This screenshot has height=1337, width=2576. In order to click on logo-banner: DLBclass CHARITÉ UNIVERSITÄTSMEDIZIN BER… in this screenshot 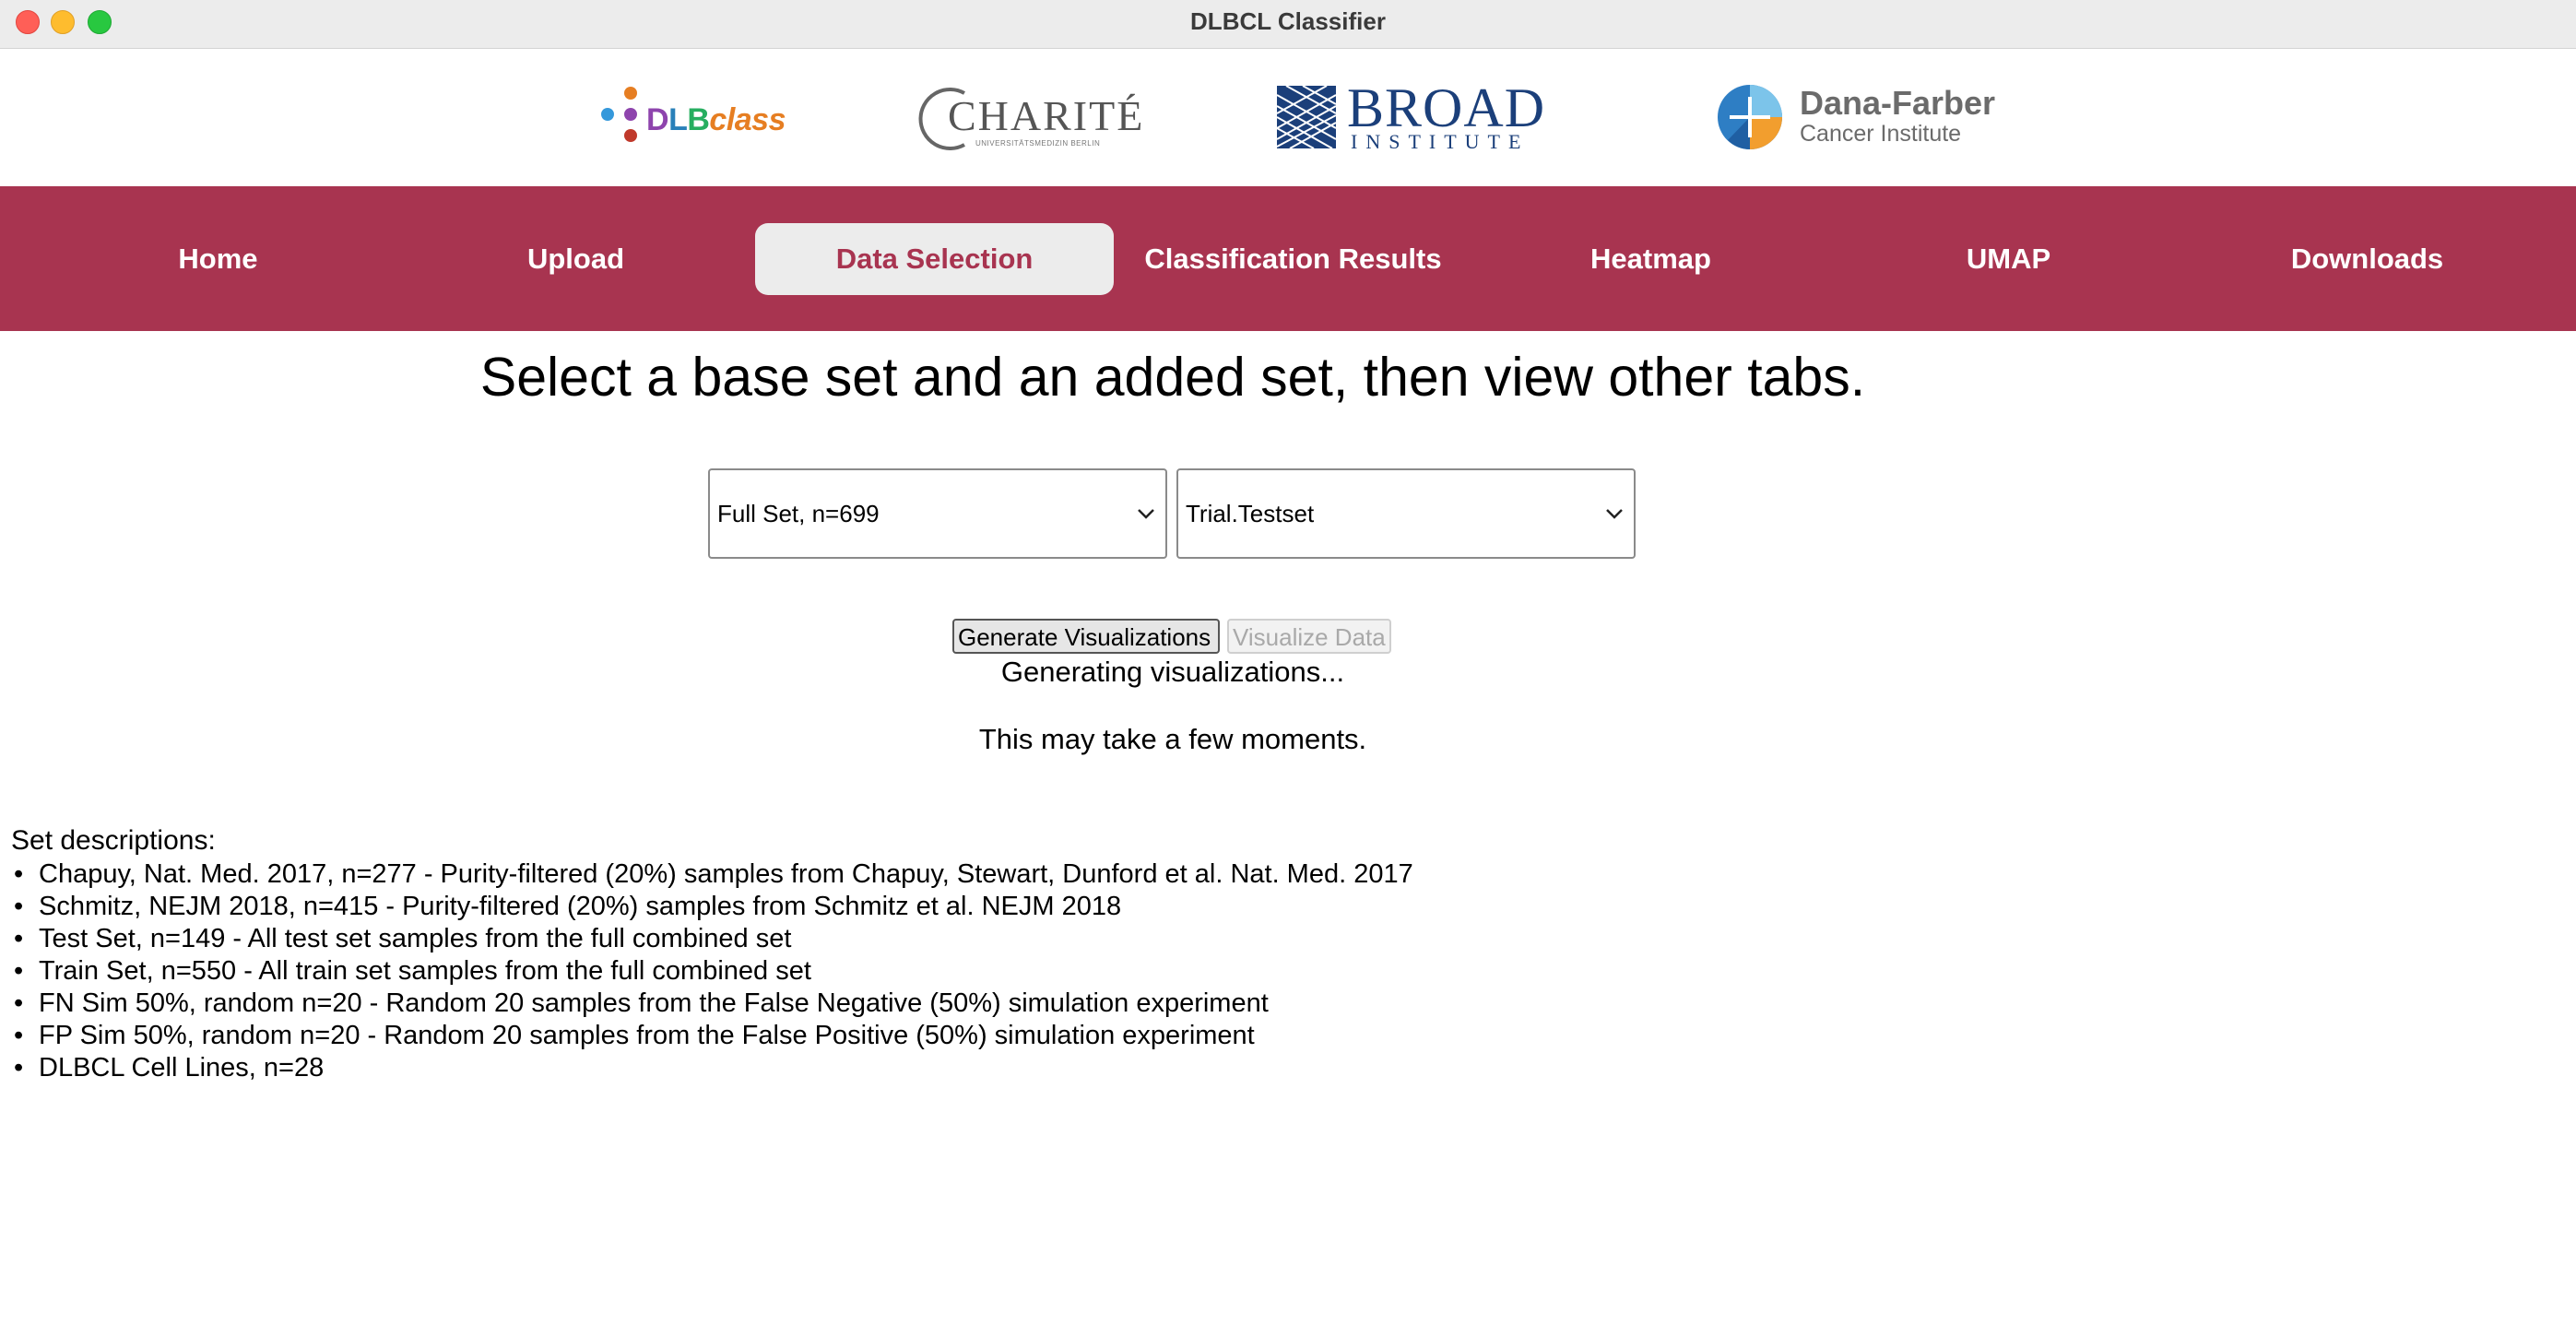, I will do `click(1288, 117)`.